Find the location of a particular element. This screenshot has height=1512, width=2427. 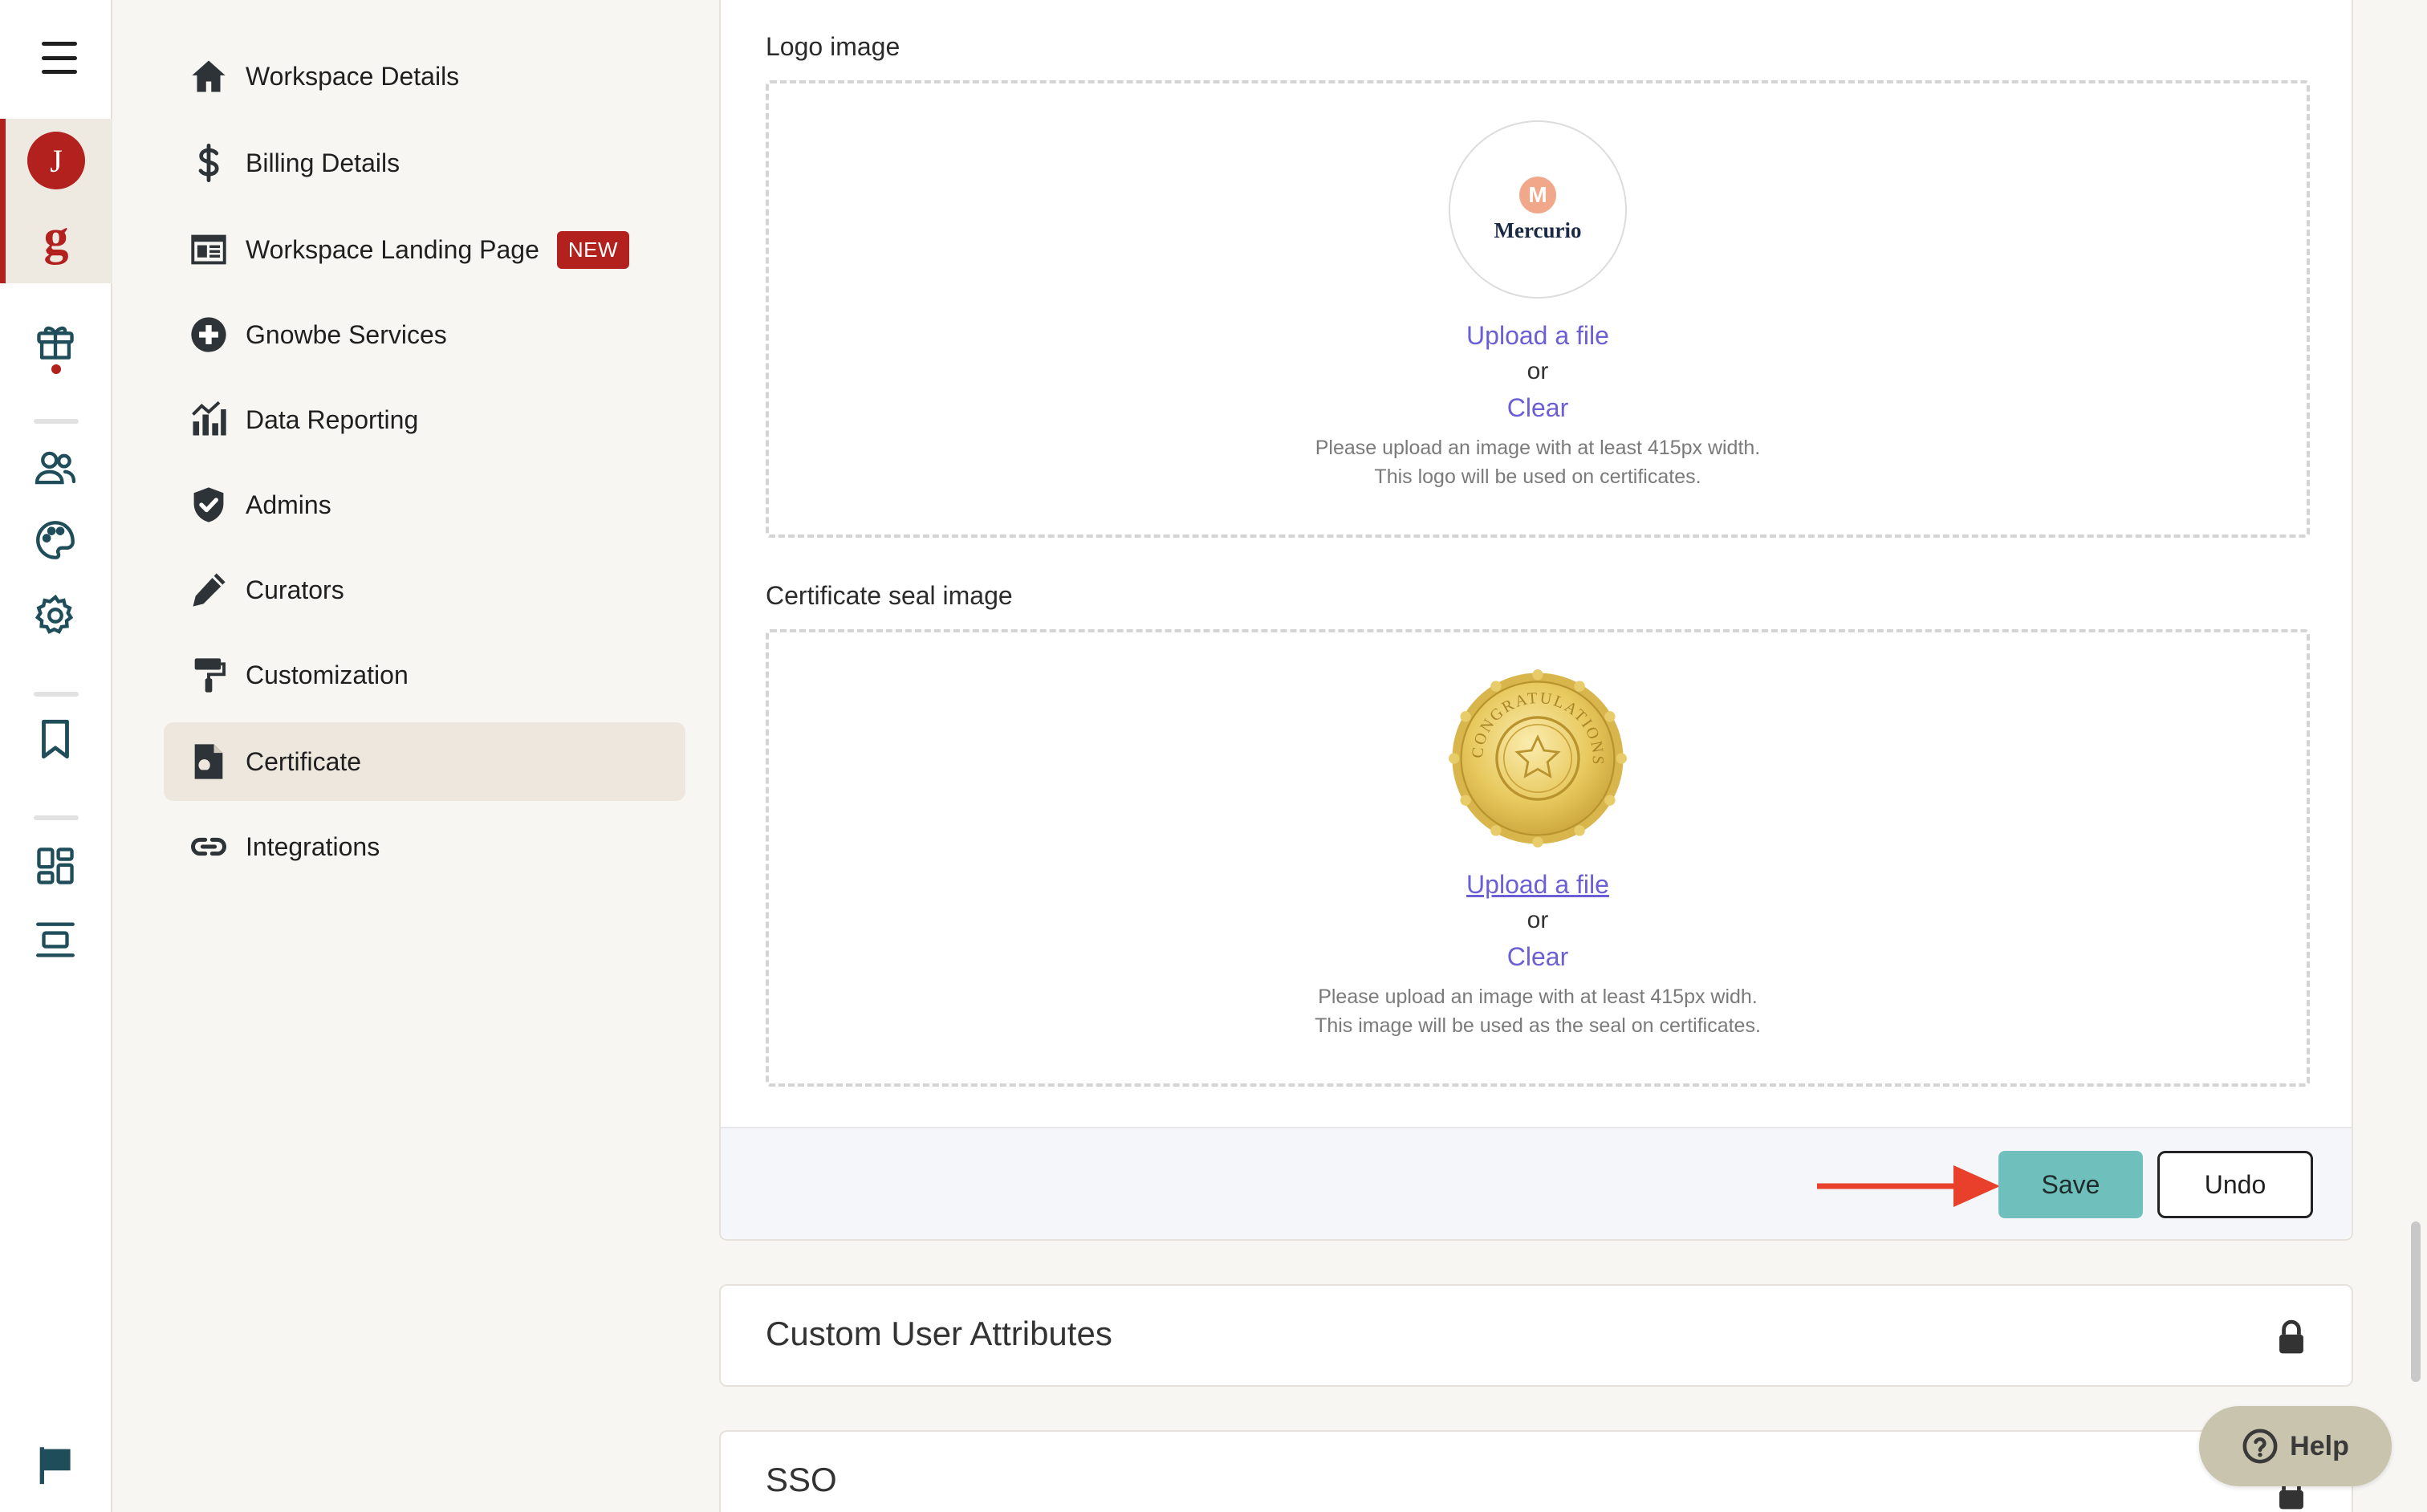

layout-icon is located at coordinates (56, 940).